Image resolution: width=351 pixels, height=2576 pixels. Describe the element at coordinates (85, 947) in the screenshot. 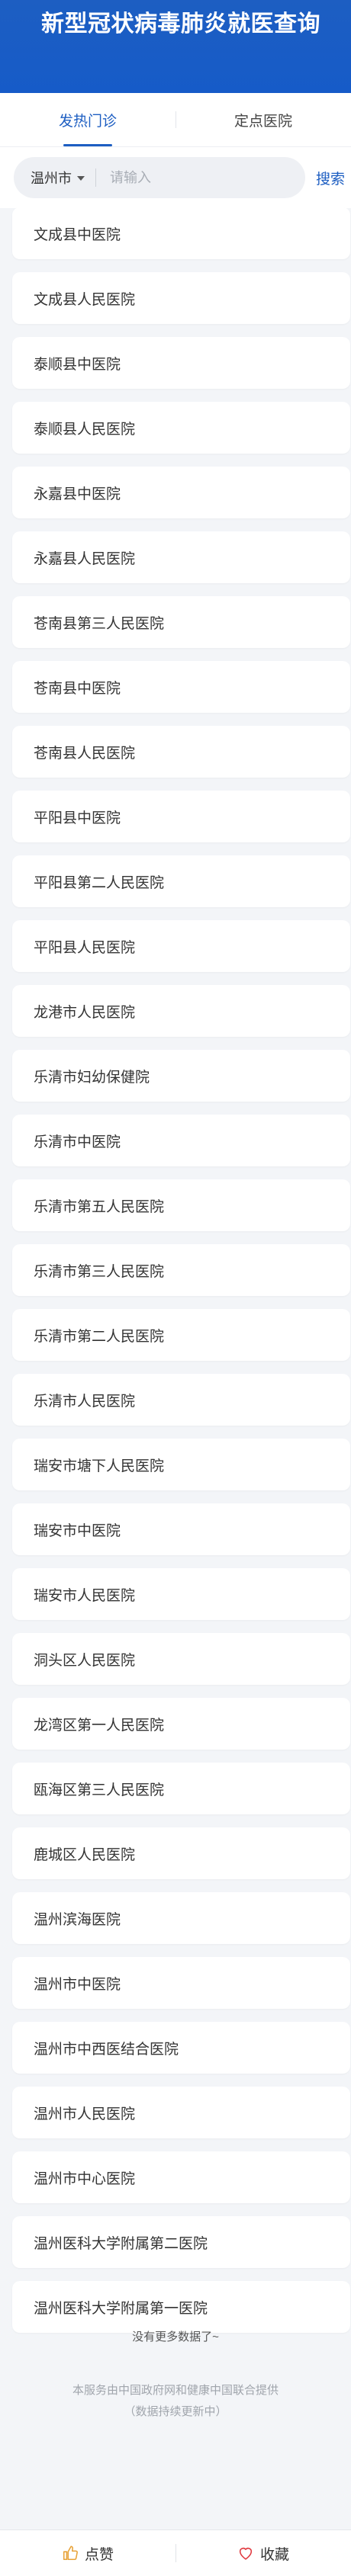

I see `hospital-name: 平阳县人民医院` at that location.